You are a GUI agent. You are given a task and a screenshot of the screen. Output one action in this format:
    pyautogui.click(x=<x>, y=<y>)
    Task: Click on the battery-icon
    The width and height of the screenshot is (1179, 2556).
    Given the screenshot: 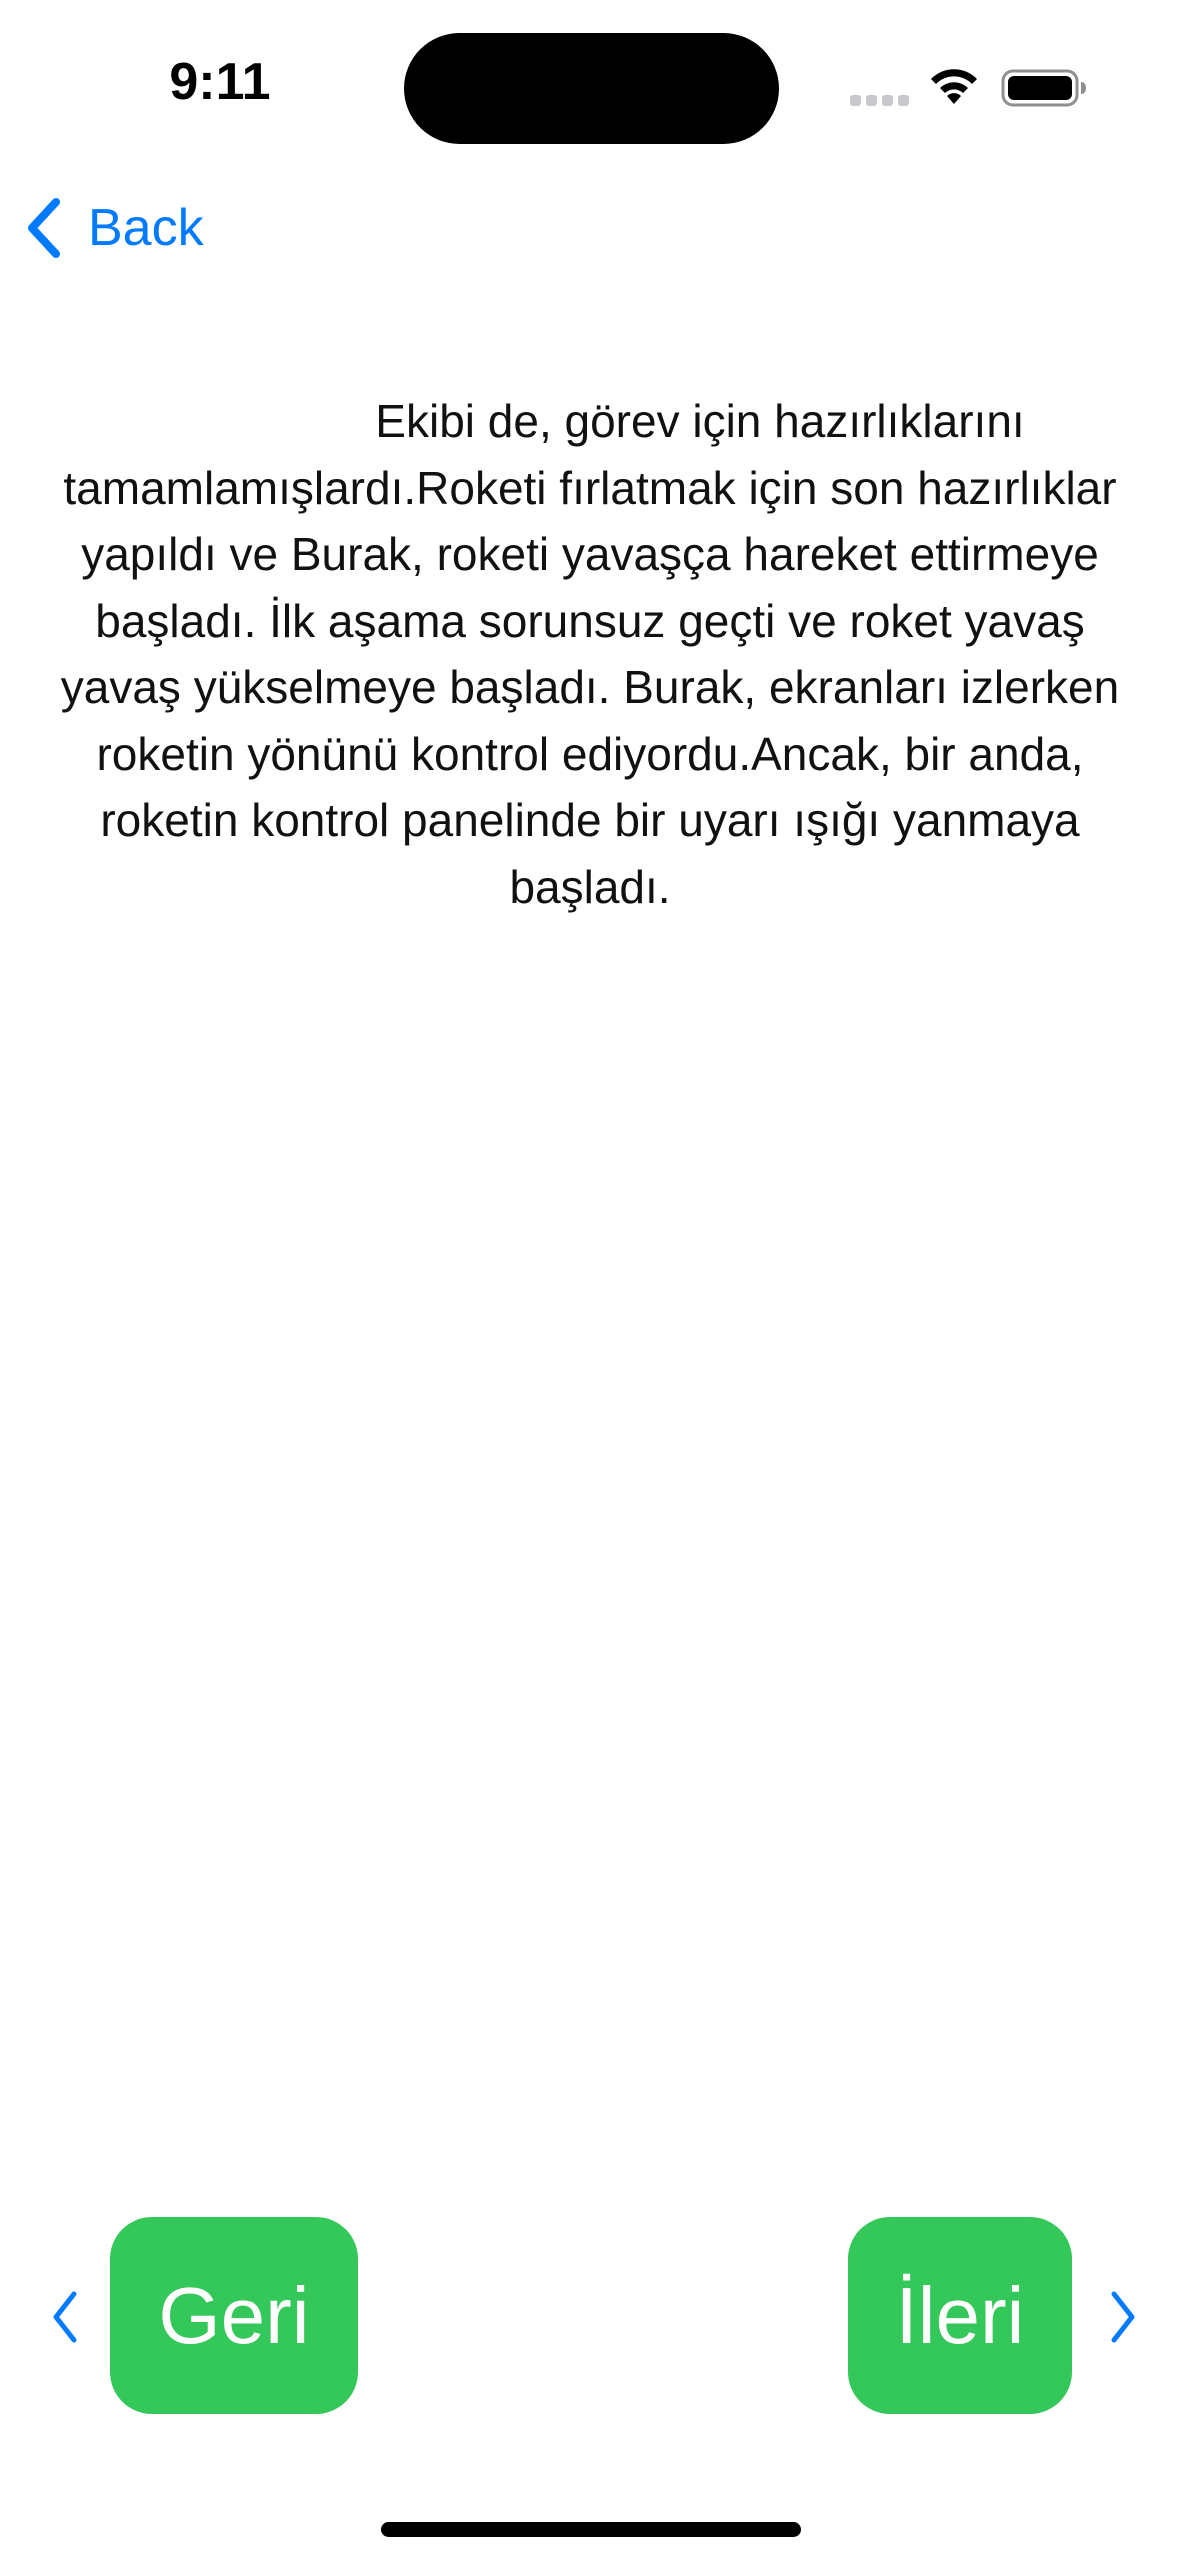 What is the action you would take?
    pyautogui.click(x=1043, y=88)
    